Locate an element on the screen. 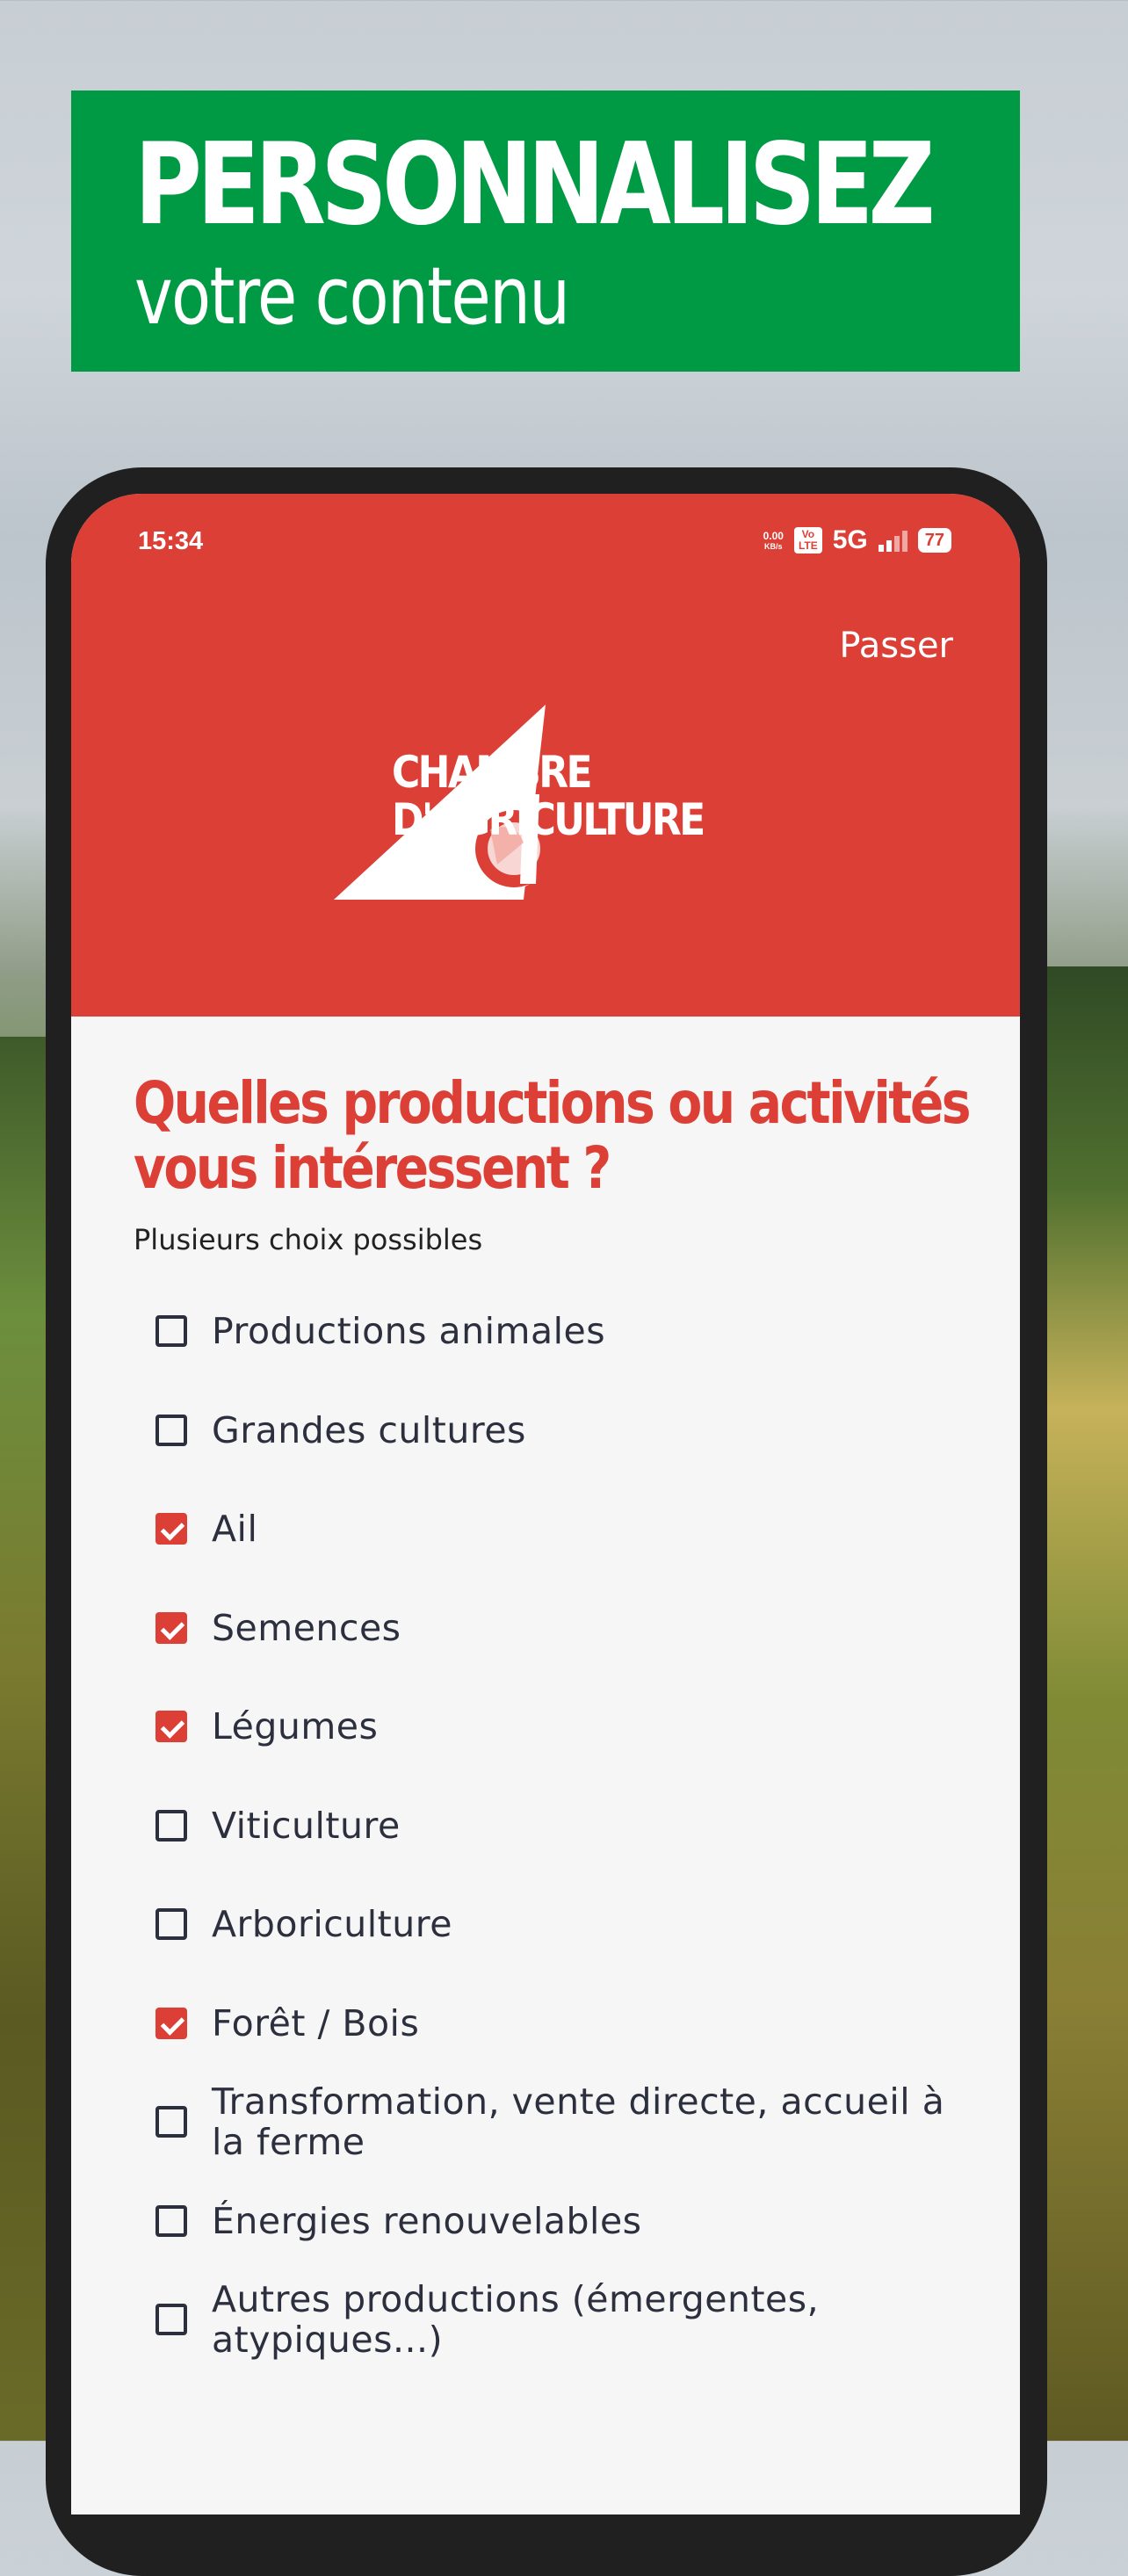 This screenshot has width=1128, height=2576. option-label: Productions animales is located at coordinates (409, 1331).